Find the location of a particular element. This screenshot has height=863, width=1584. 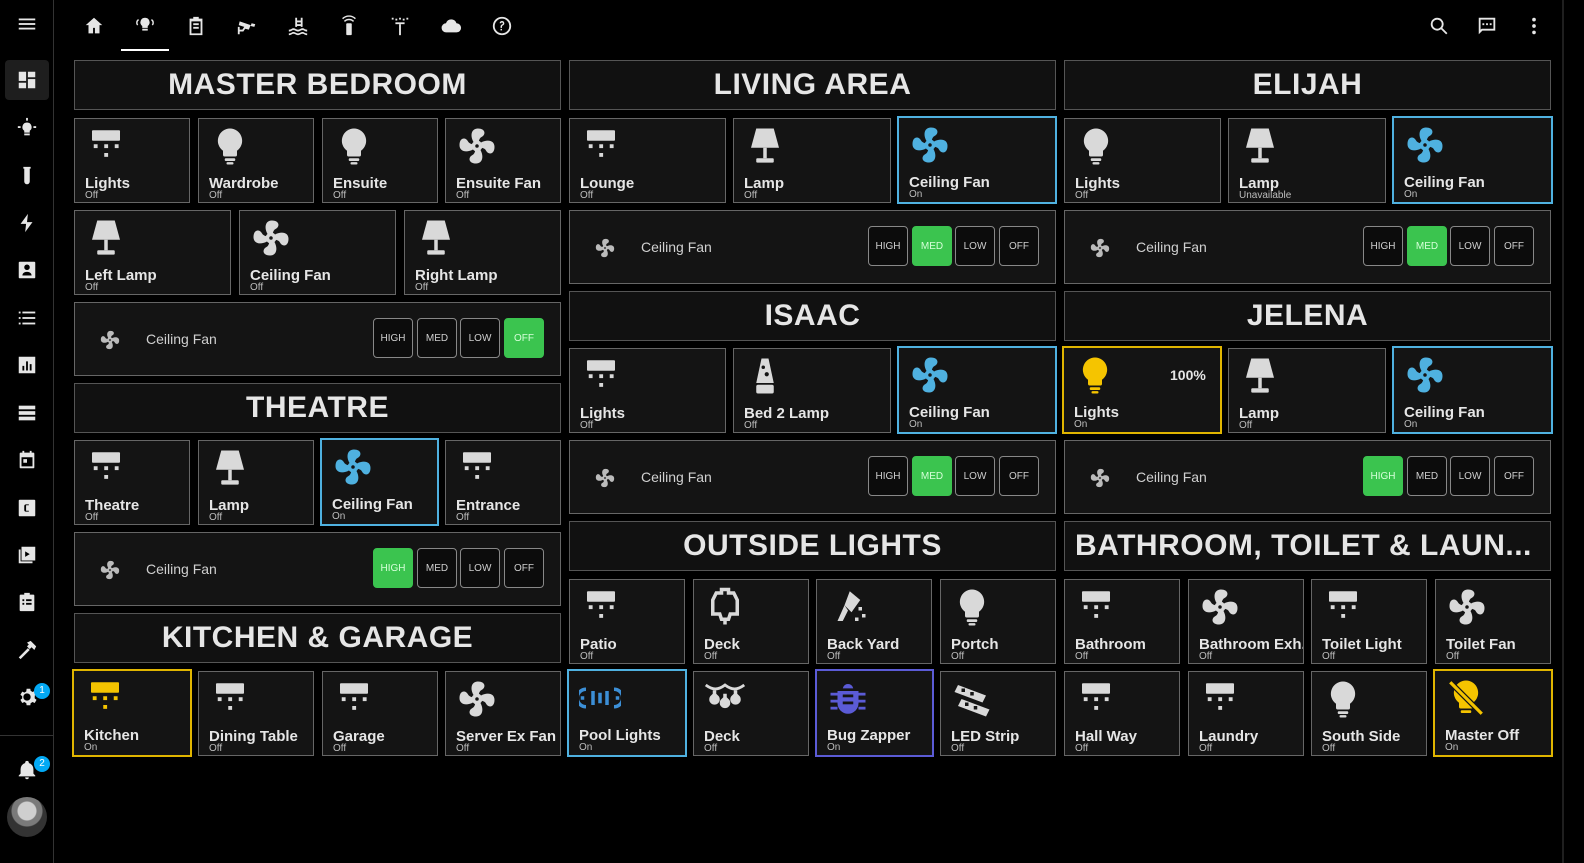

tile-is-lights: Lights Off is located at coordinates (647, 390).